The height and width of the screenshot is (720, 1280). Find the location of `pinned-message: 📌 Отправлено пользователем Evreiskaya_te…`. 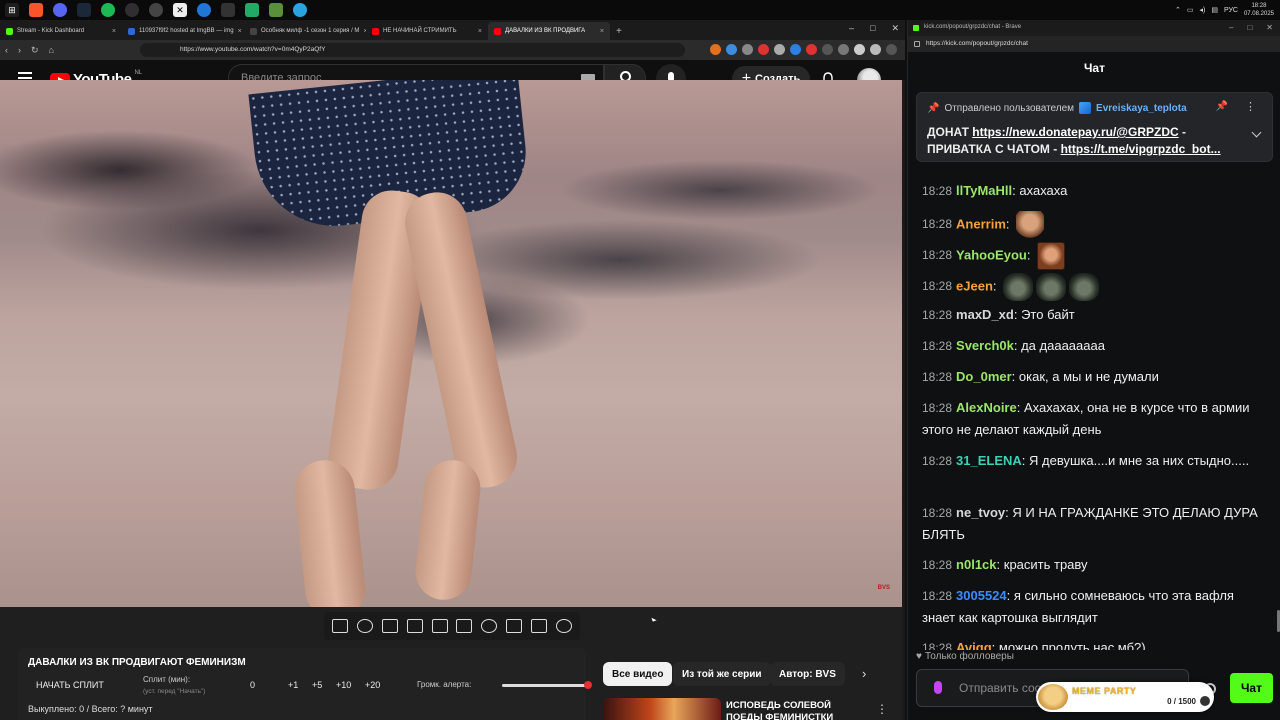

pinned-message: 📌 Отправлено пользователем Evreiskaya_te… is located at coordinates (1094, 127).